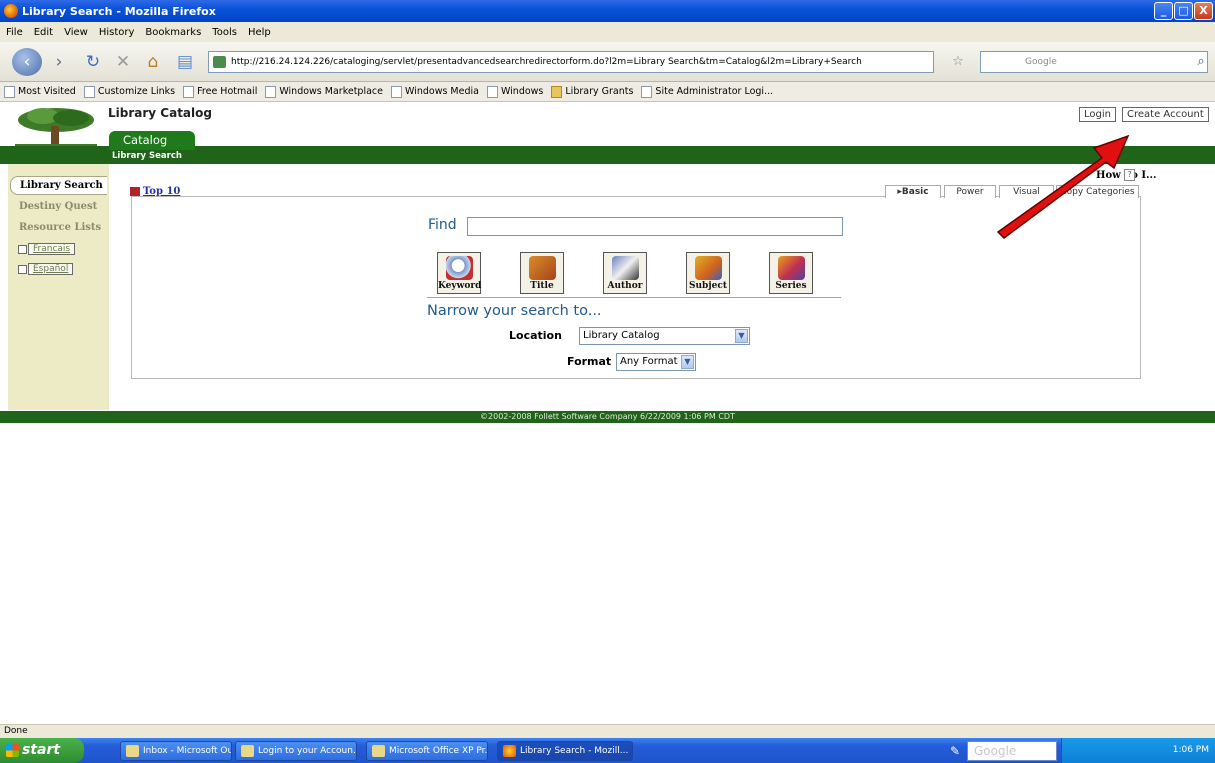 Image resolution: width=1215 pixels, height=763 pixels. What do you see at coordinates (117, 32) in the screenshot?
I see `menu-history: History` at bounding box center [117, 32].